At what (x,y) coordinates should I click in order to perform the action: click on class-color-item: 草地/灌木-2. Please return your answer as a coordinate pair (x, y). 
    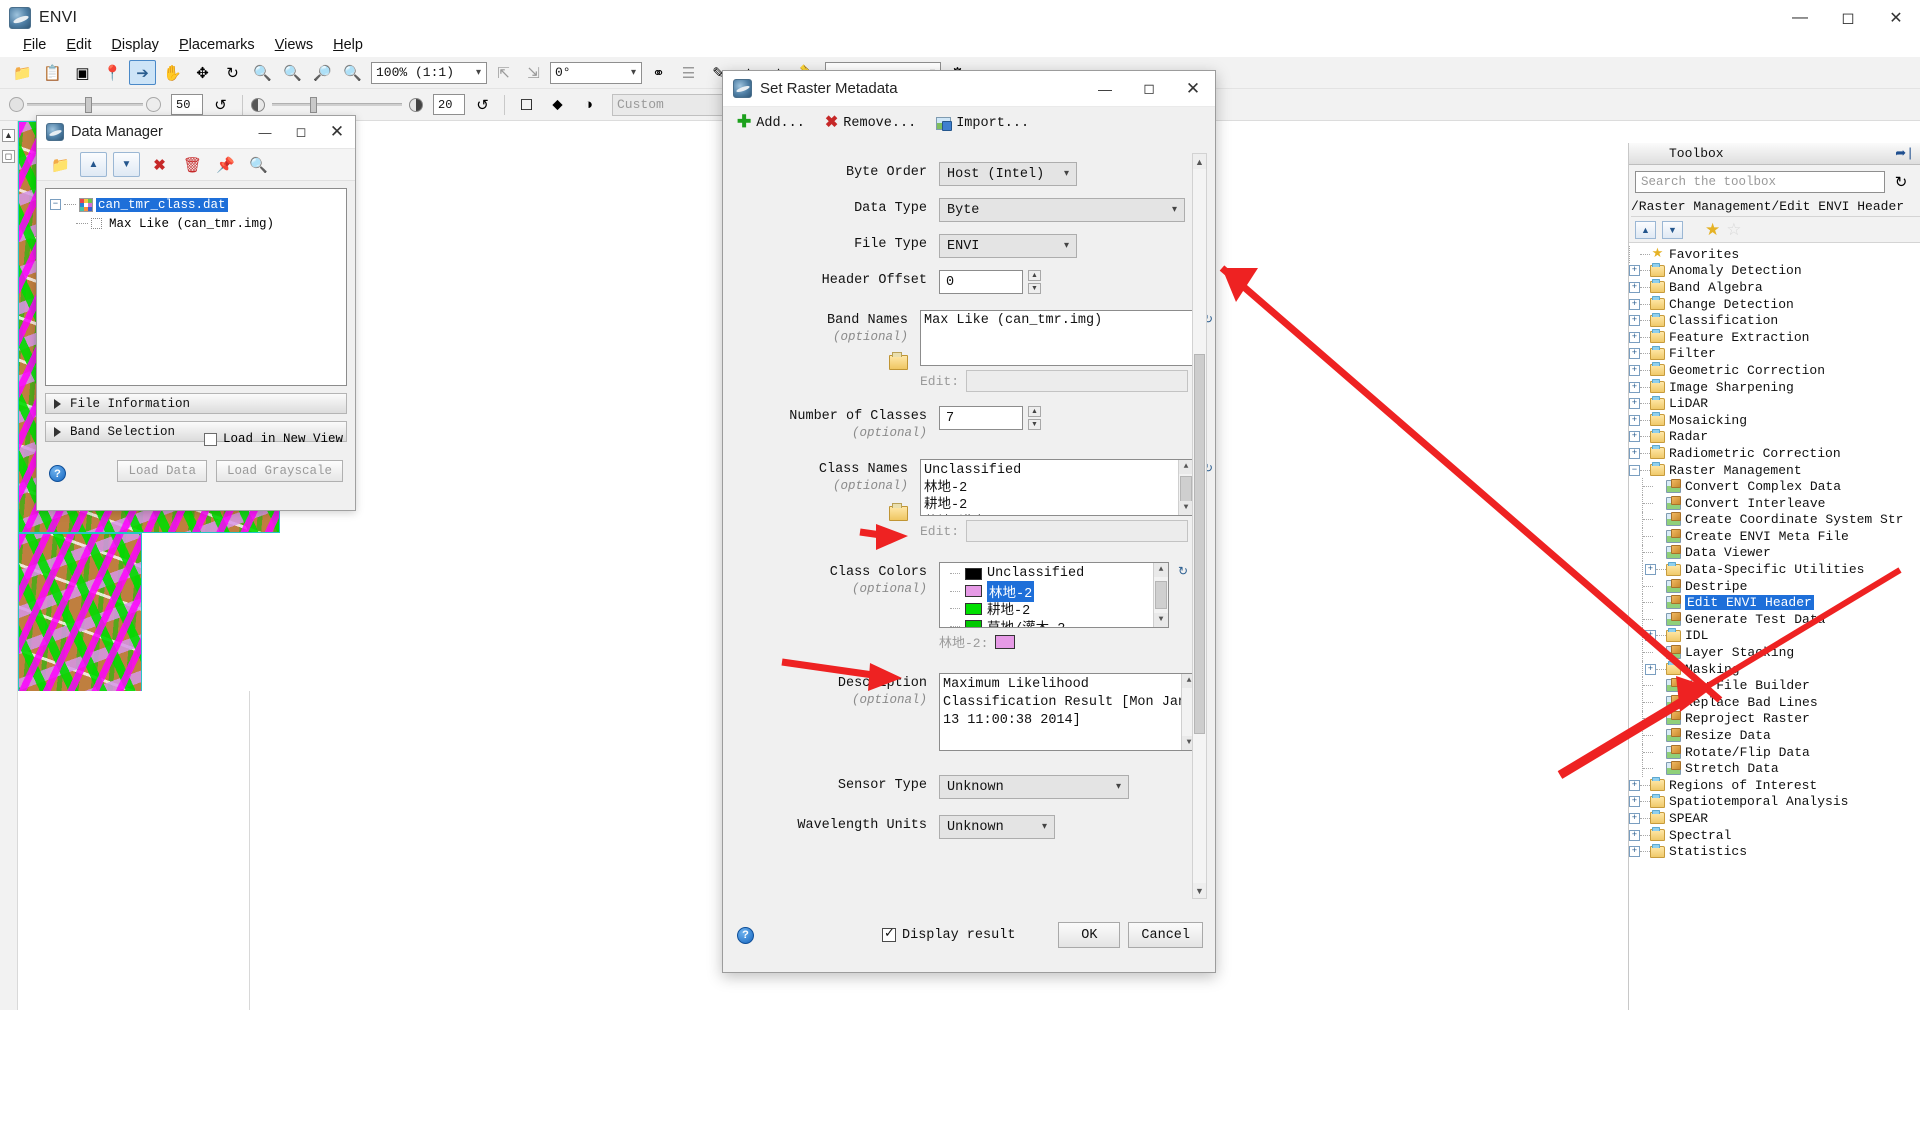
    Looking at the image, I should click on (1057, 623).